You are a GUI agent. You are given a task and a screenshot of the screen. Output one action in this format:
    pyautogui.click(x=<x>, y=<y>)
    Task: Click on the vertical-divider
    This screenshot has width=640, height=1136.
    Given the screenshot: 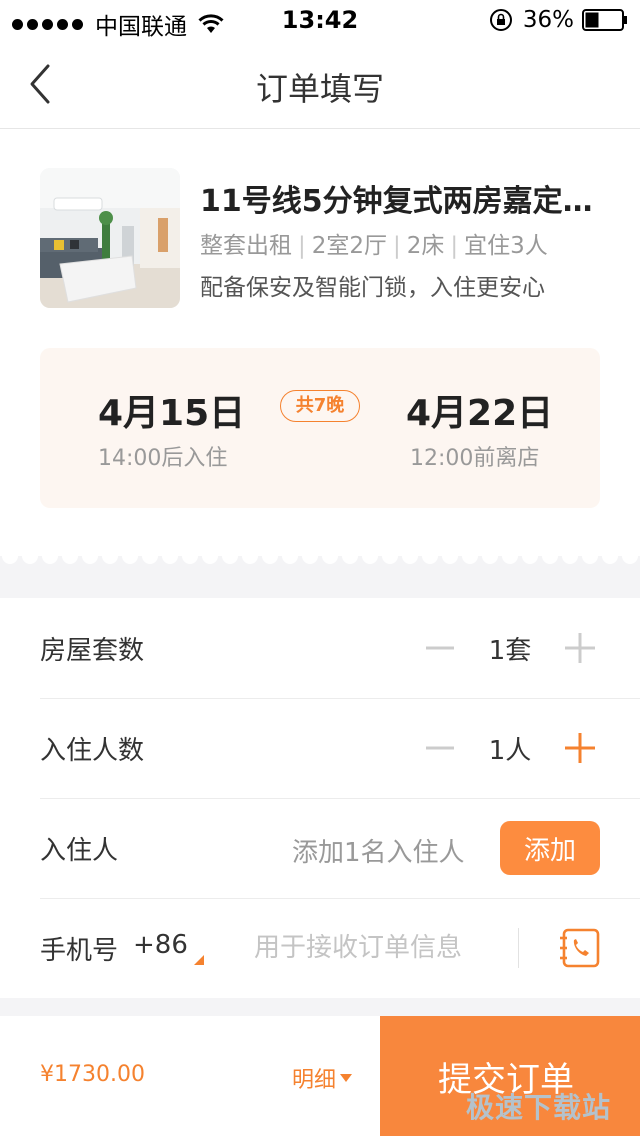 What is the action you would take?
    pyautogui.click(x=518, y=948)
    